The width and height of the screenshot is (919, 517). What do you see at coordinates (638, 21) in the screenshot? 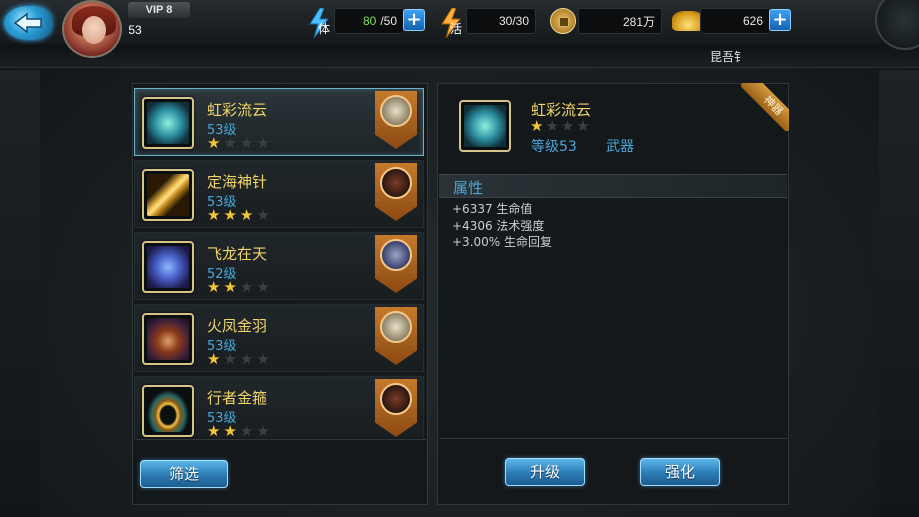
I see `copper-value: 281万` at bounding box center [638, 21].